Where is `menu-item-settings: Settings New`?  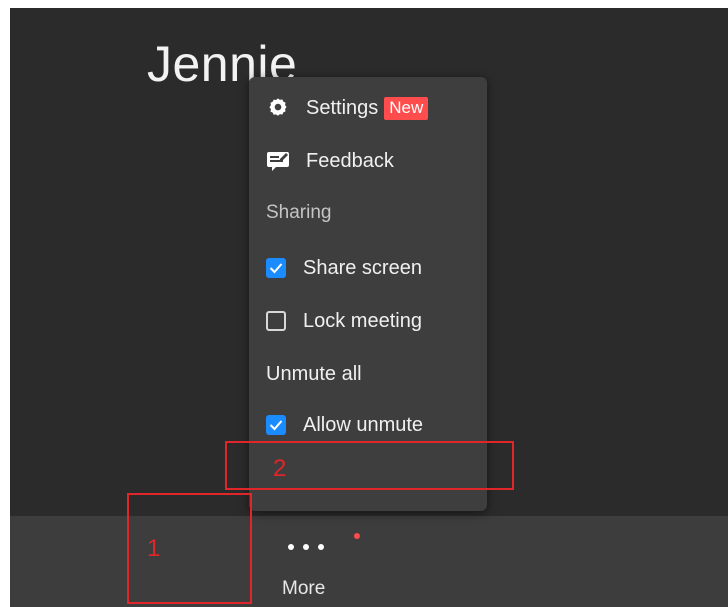 menu-item-settings: Settings New is located at coordinates (368, 108).